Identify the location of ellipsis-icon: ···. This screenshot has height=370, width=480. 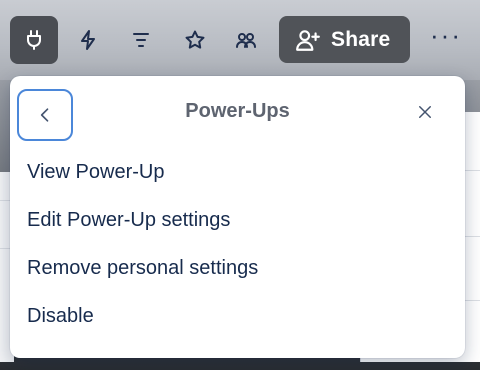
(446, 35).